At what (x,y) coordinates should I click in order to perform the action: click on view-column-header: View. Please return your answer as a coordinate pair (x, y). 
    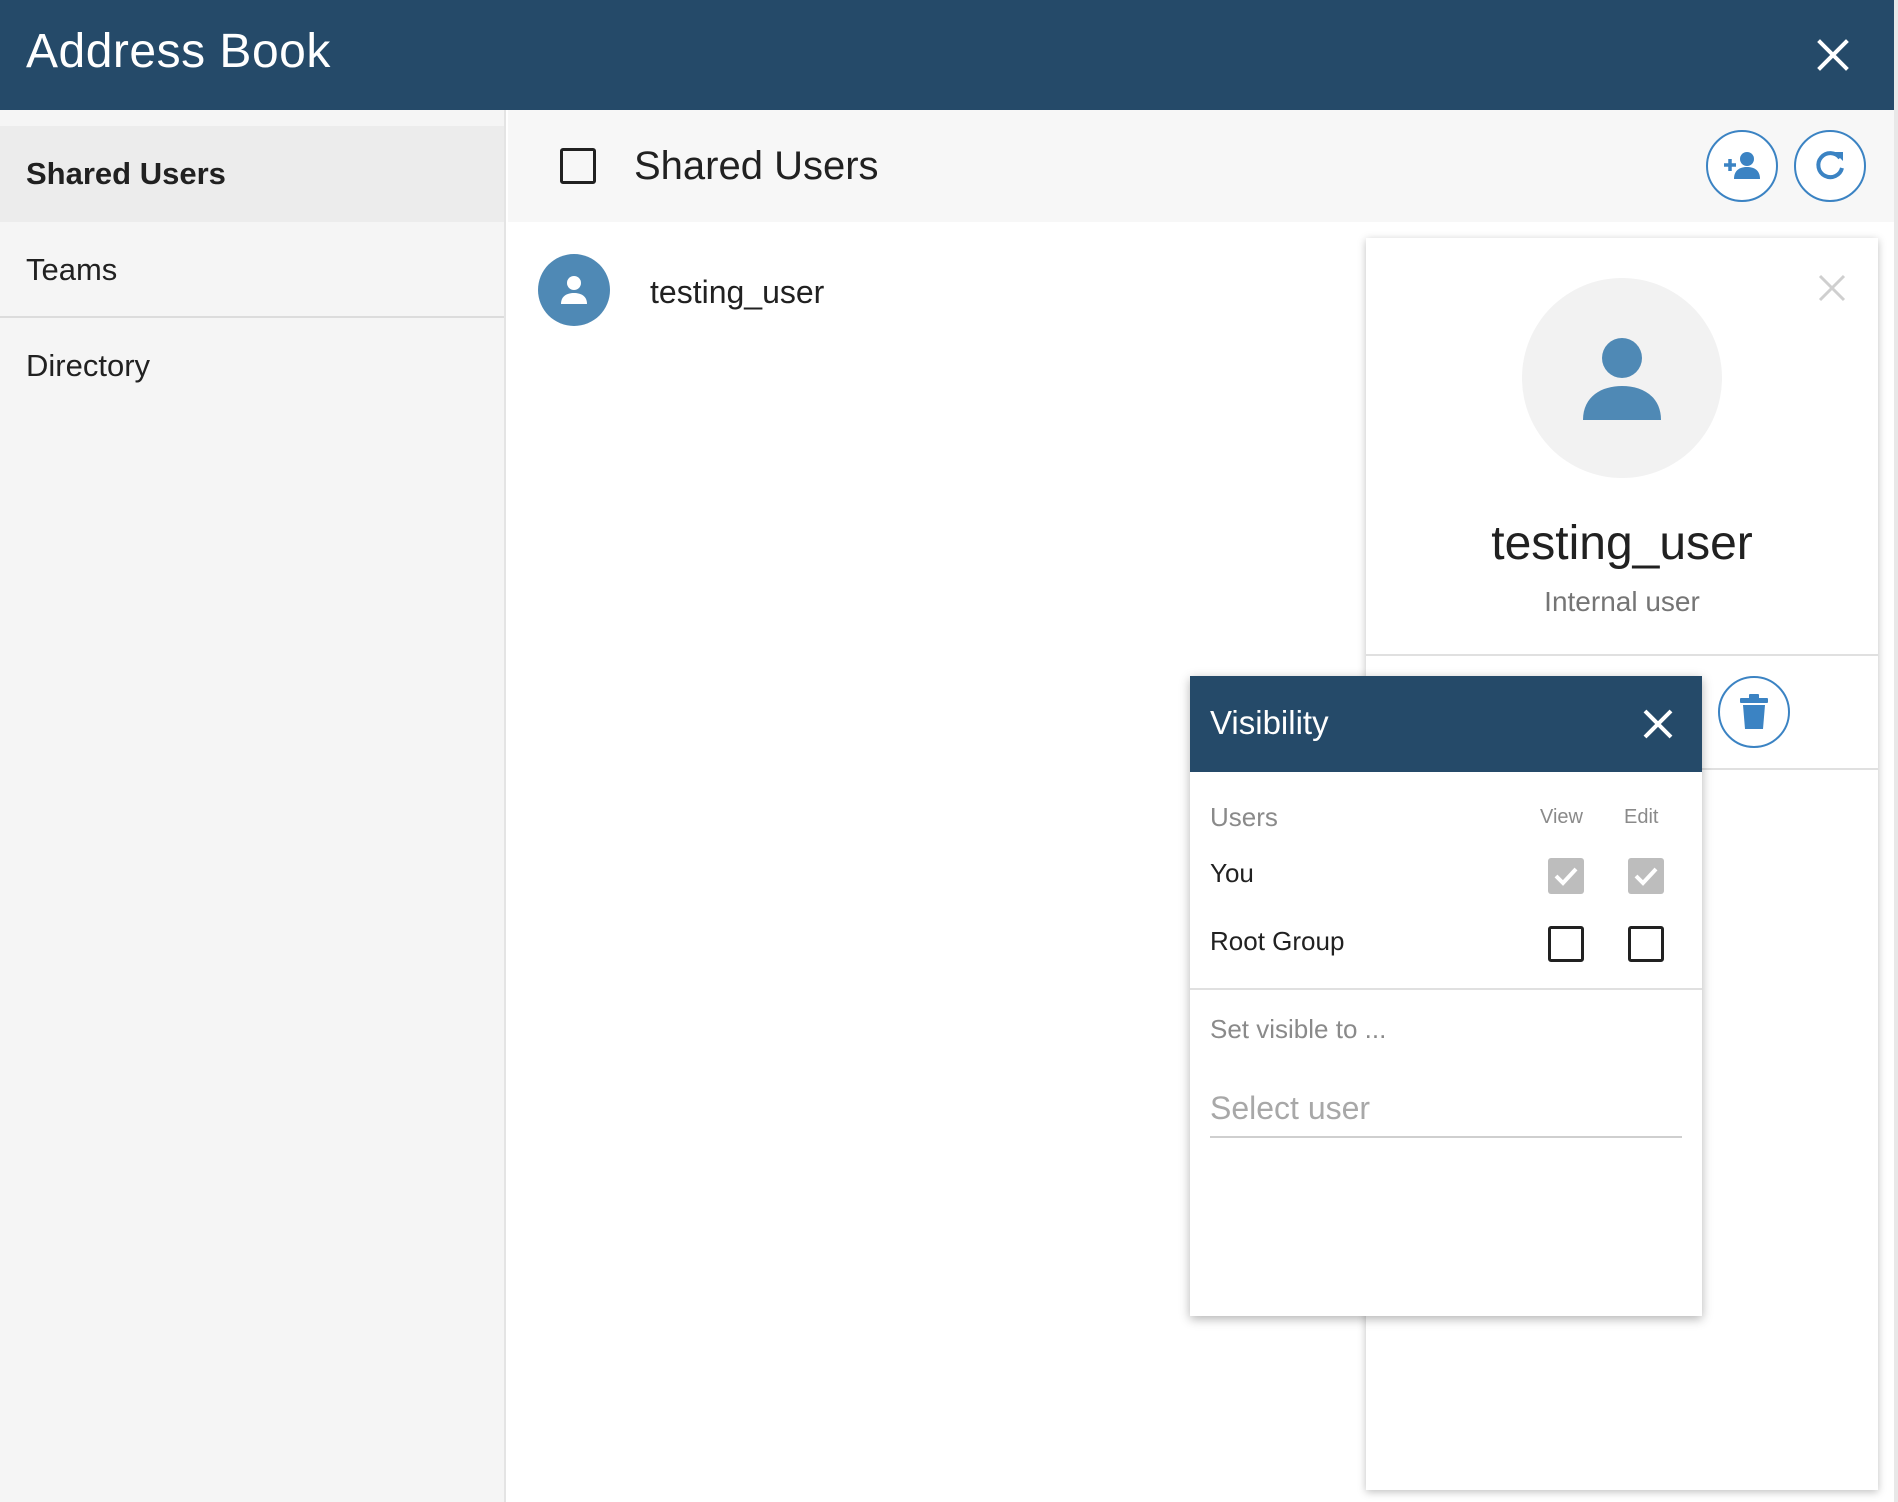
    Looking at the image, I should click on (1561, 817).